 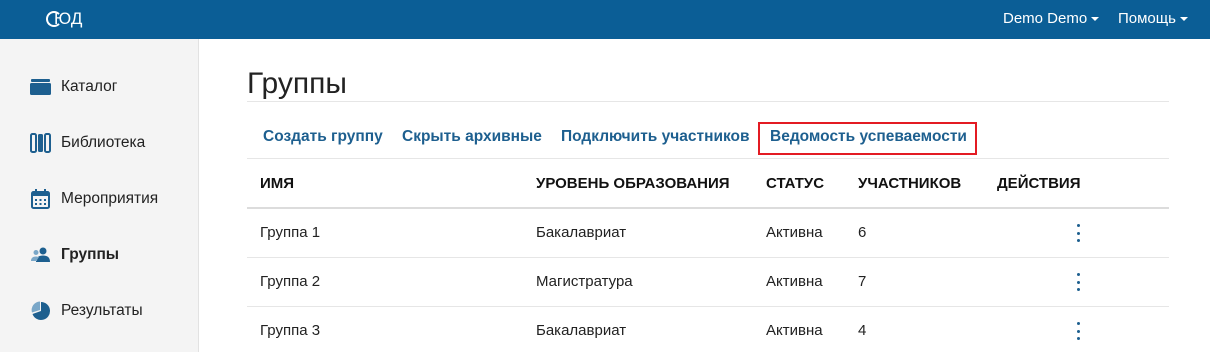 I want to click on library-icon, so click(x=40, y=143).